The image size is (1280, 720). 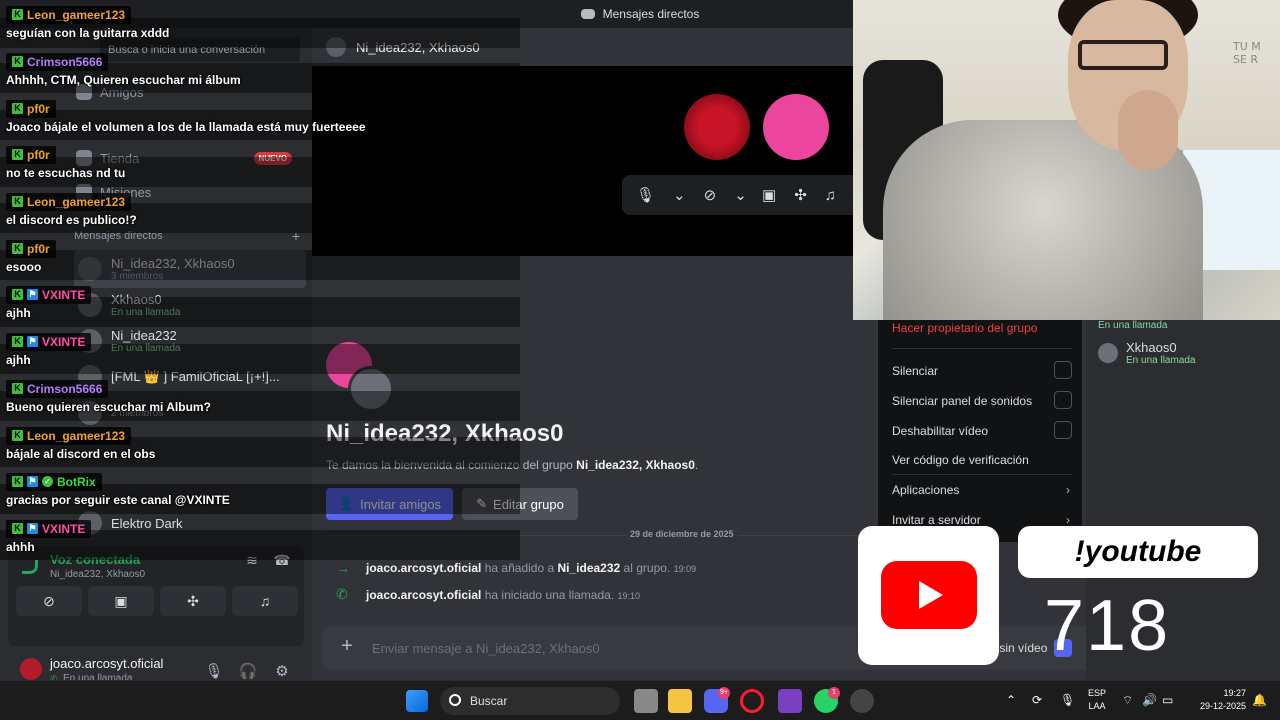 I want to click on camera-off-icon: ⊘, so click(x=710, y=195).